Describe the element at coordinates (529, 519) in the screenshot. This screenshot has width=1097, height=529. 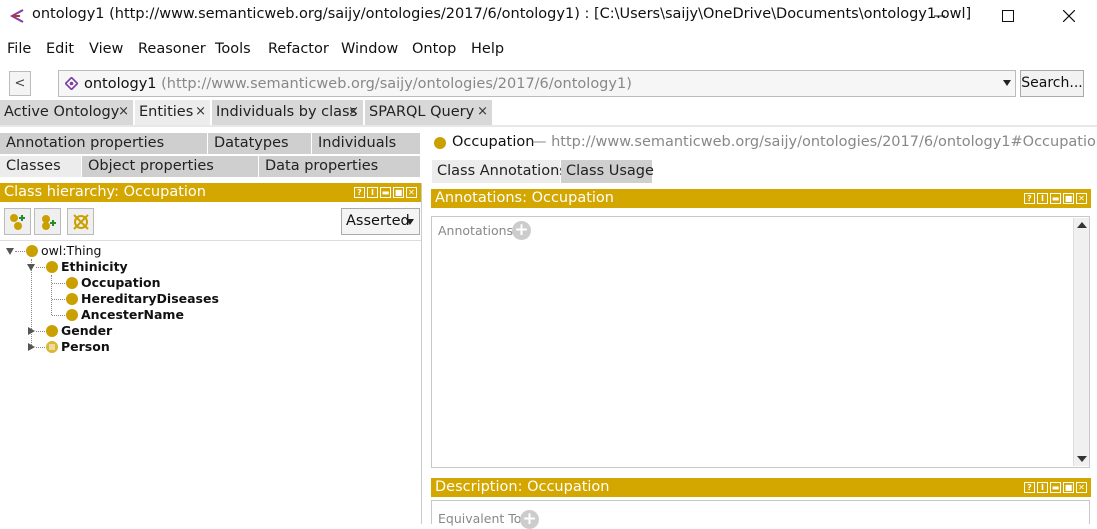
I see `add-equivalent-icon: +` at that location.